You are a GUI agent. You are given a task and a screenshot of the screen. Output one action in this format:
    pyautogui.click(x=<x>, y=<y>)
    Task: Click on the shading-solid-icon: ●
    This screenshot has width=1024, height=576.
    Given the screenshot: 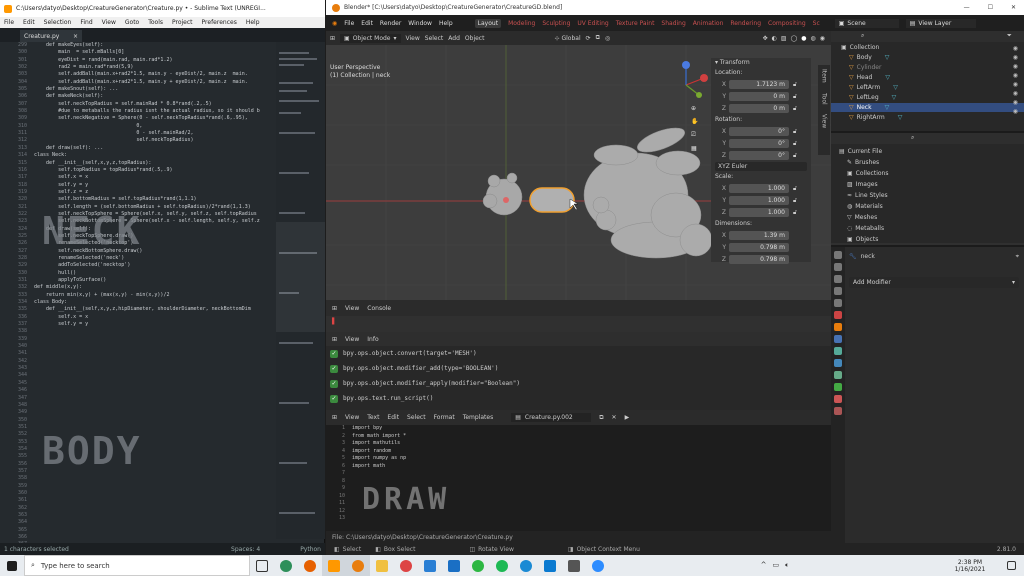 What is the action you would take?
    pyautogui.click(x=803, y=38)
    